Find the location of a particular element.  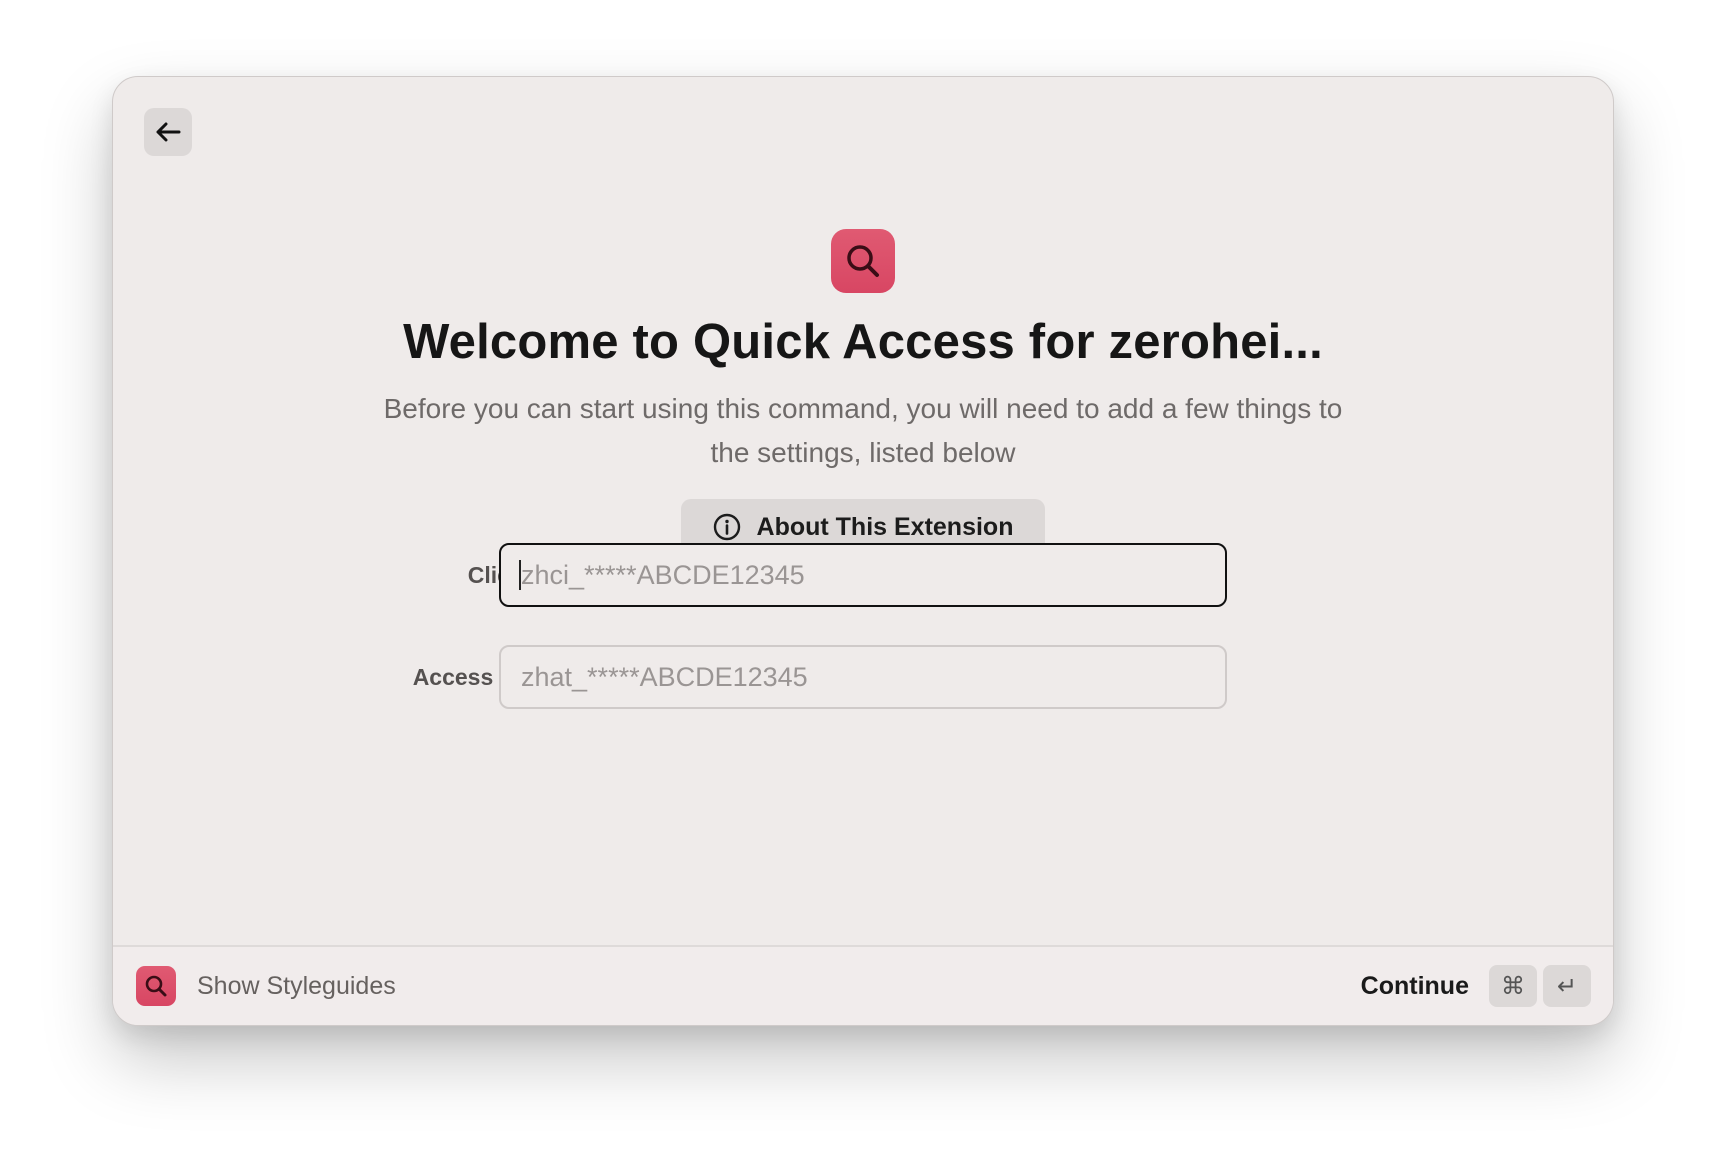

client-id-row: Client ID zhci_*****ABCDE12345 is located at coordinates (863, 575).